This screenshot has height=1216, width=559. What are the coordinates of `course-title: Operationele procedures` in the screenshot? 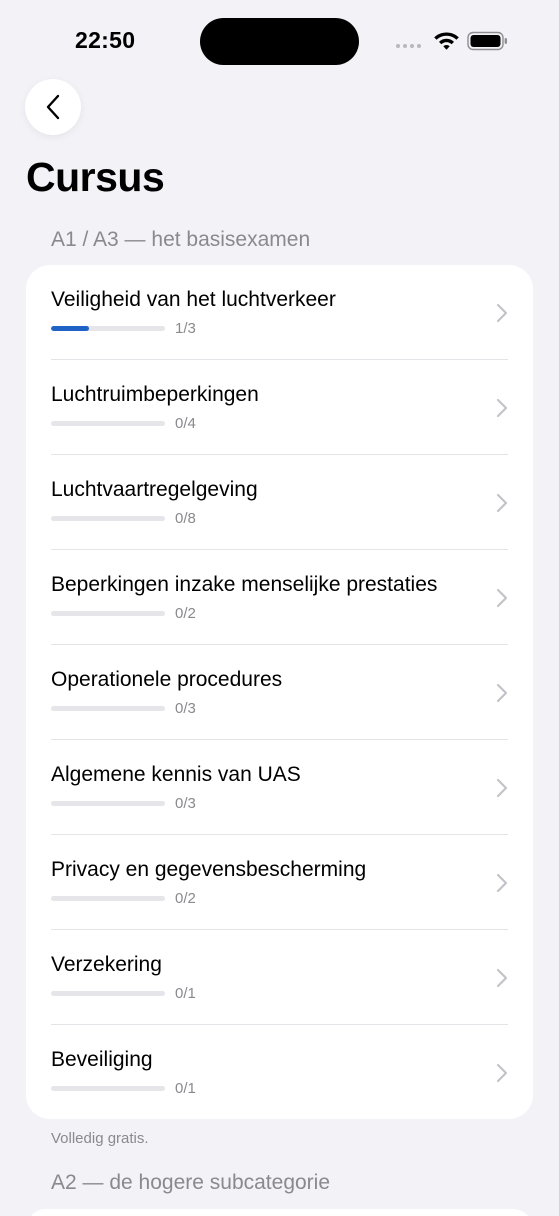 It's located at (167, 679).